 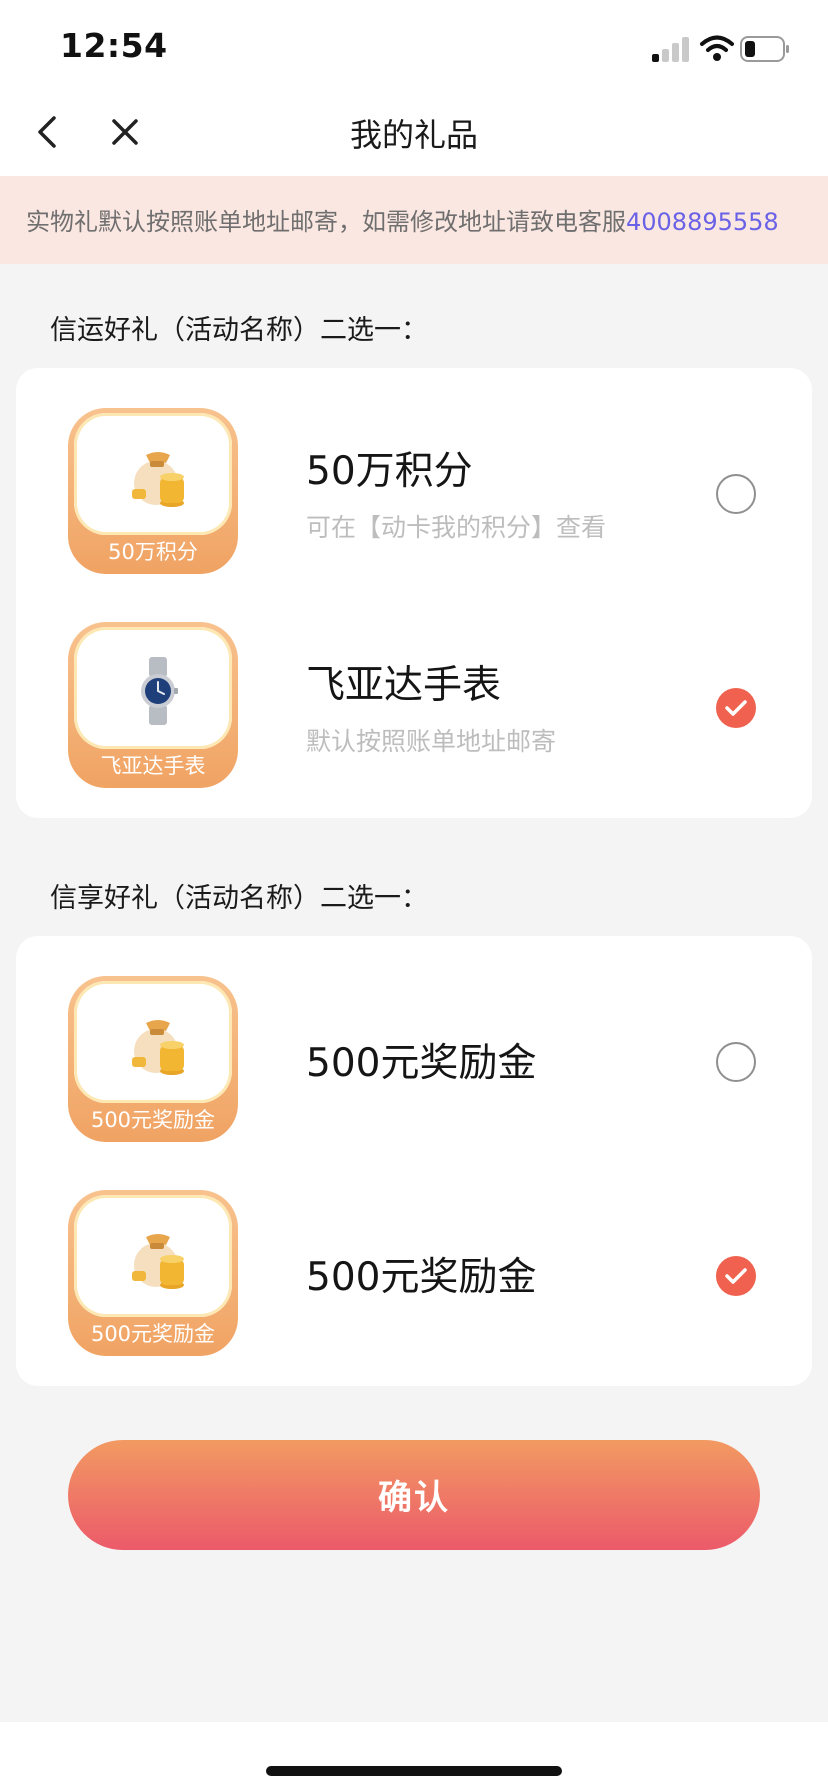 I want to click on notice-text: 实物礼默认按照账单地址邮寄，如需修改地址请致电客服4008895558, so click(x=402, y=219).